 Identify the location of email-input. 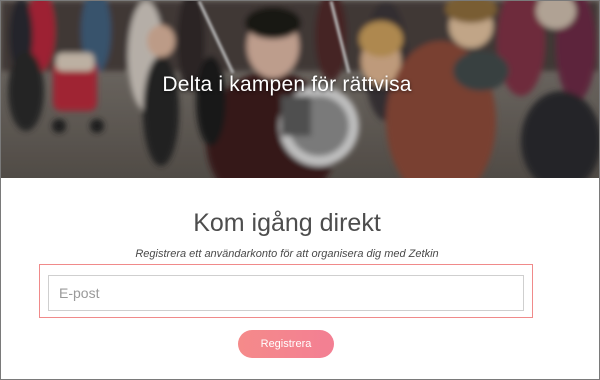
(286, 293).